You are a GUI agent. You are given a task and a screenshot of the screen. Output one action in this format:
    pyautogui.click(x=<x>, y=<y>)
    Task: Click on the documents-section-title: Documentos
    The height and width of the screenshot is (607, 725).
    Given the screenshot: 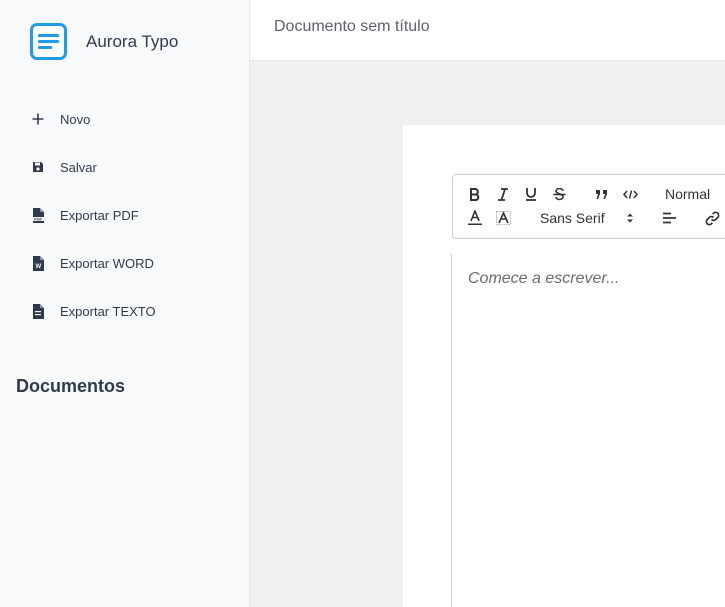 What is the action you would take?
    pyautogui.click(x=71, y=386)
    